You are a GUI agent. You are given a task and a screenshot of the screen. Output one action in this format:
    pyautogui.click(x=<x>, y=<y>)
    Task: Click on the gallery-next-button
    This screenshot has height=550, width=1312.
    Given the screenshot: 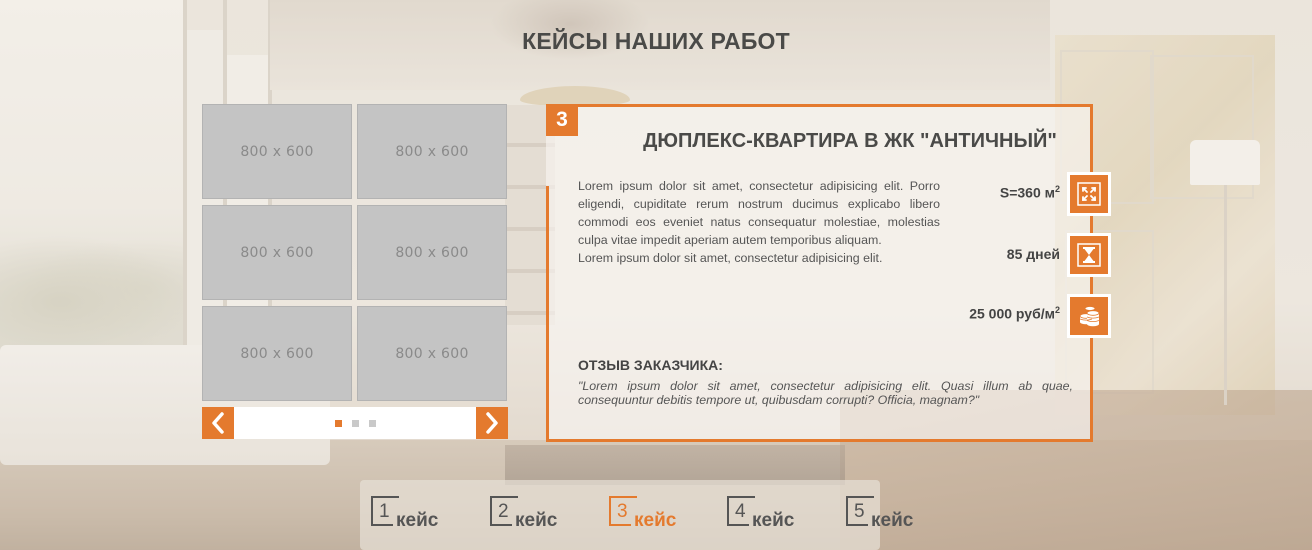 What is the action you would take?
    pyautogui.click(x=492, y=423)
    